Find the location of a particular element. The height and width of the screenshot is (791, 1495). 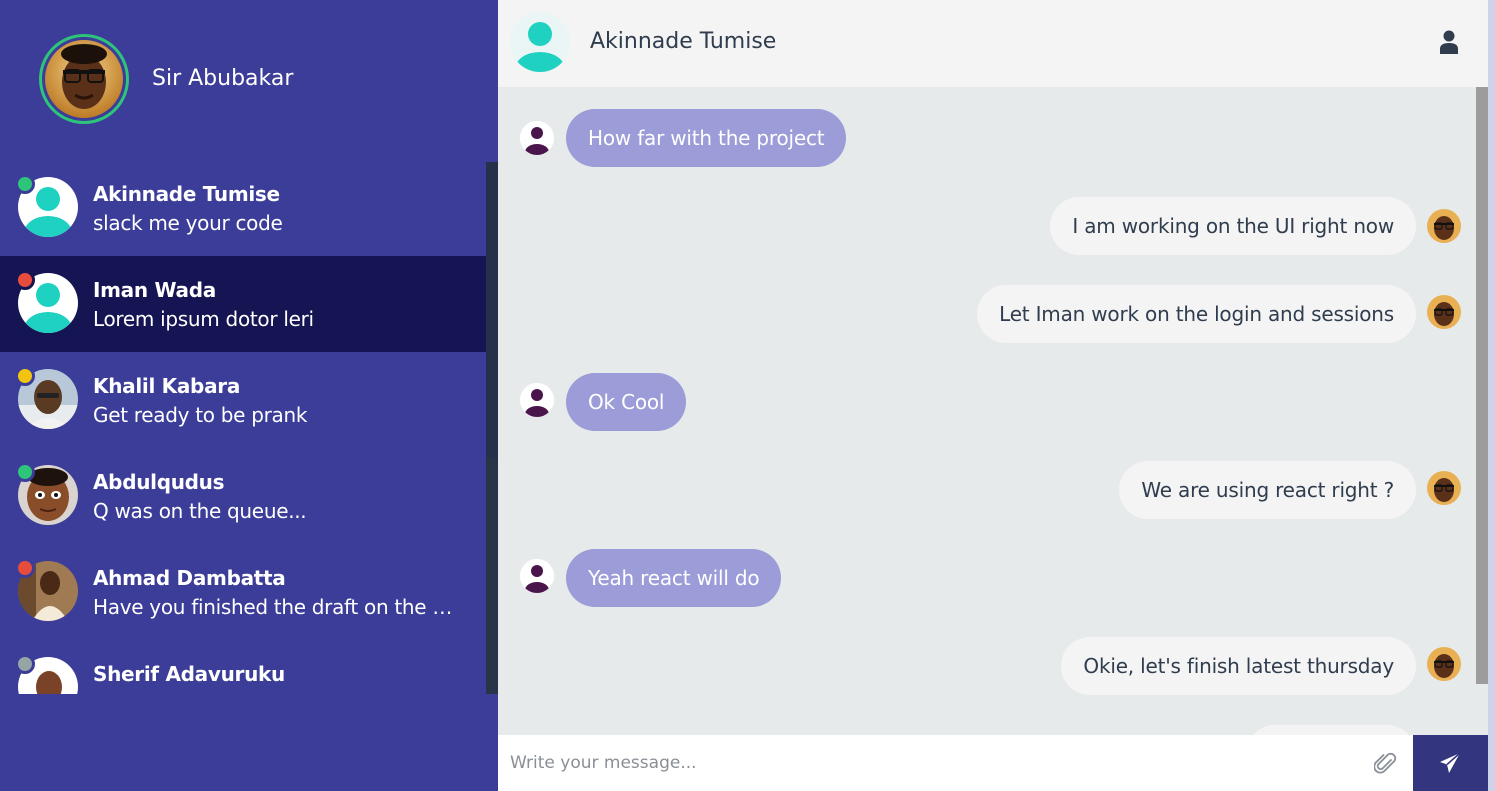

chat-header: Akinnade Tumise is located at coordinates (993, 43).